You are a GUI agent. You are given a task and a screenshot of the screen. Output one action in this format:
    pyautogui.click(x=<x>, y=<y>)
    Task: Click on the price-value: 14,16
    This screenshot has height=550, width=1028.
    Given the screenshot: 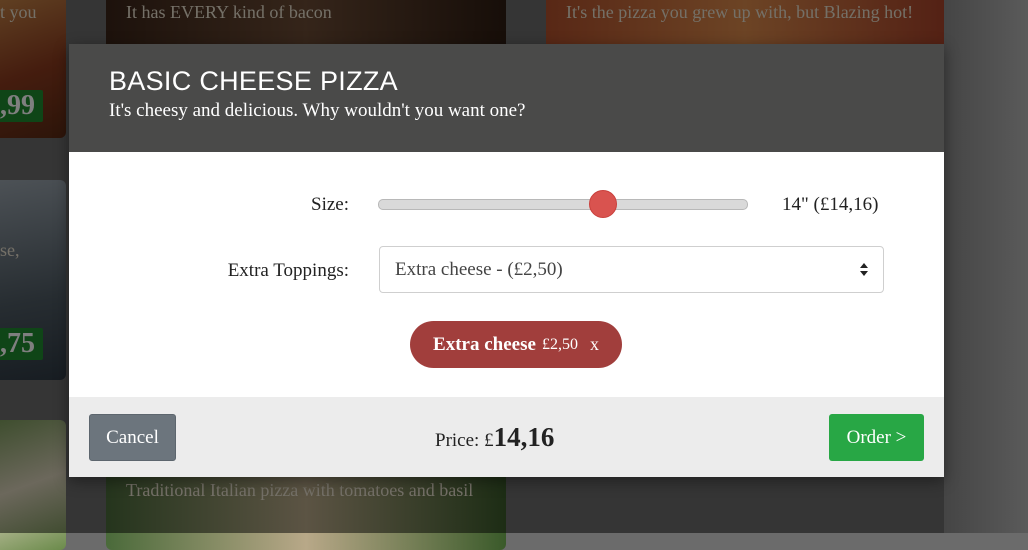 What is the action you would take?
    pyautogui.click(x=524, y=437)
    